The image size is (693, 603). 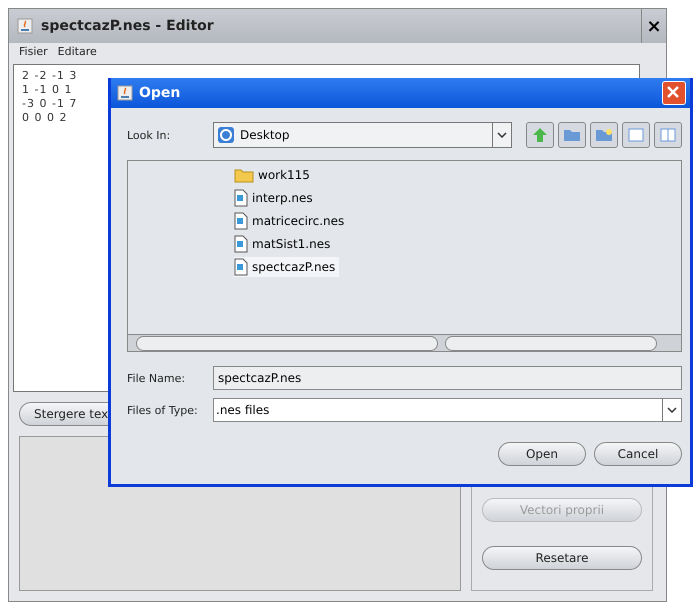 I want to click on look-in-dropdown: Desktop, so click(x=362, y=135).